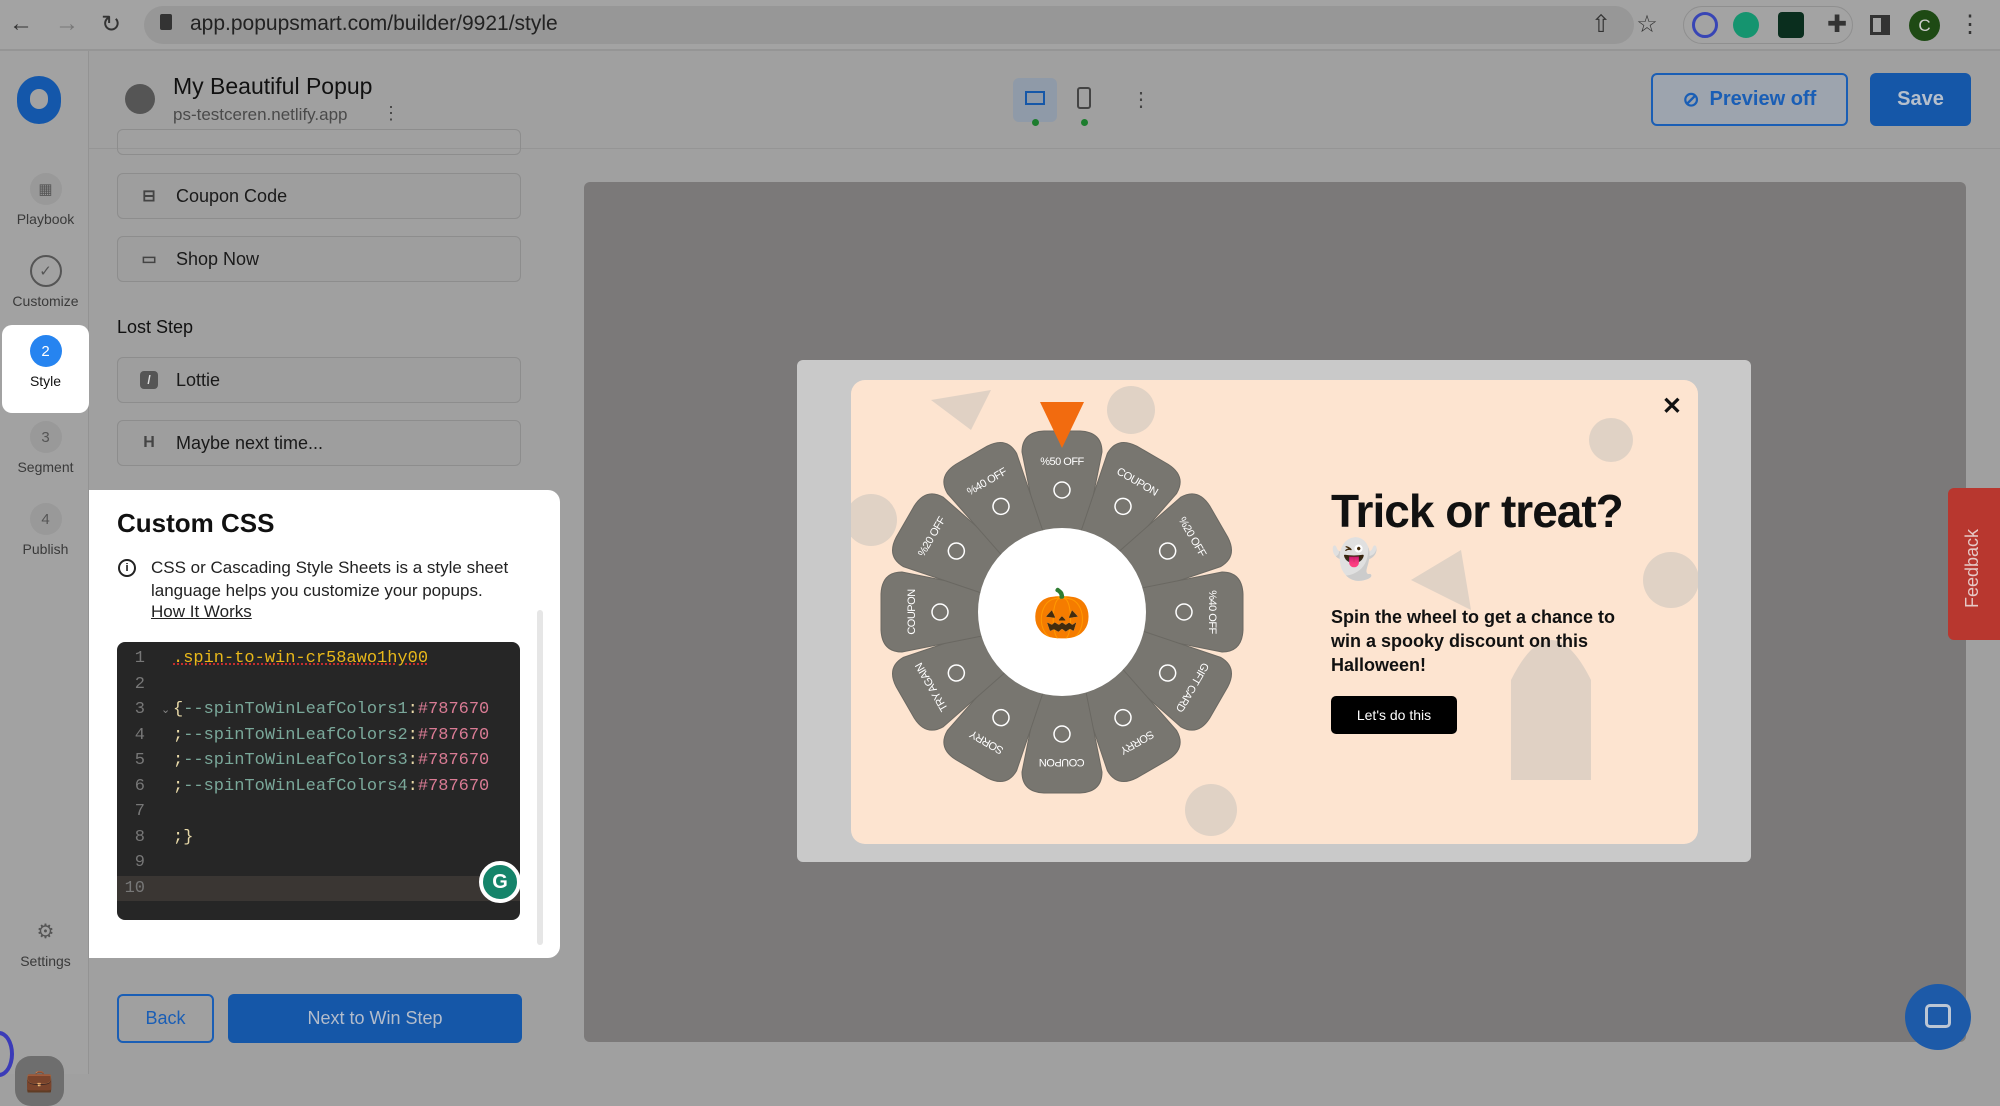  What do you see at coordinates (149, 380) in the screenshot?
I see `lottie-icon: /` at bounding box center [149, 380].